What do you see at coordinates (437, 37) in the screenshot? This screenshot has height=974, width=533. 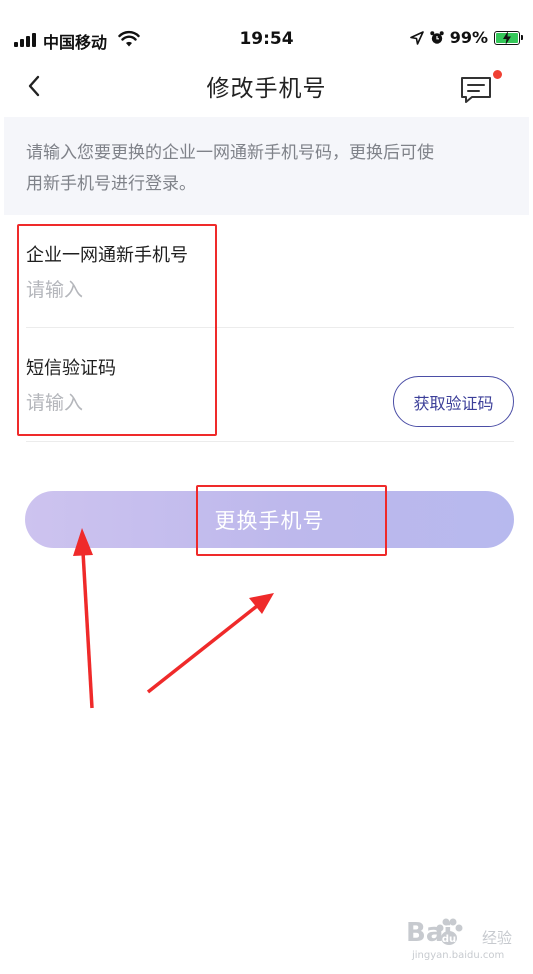 I see `alarm-icon` at bounding box center [437, 37].